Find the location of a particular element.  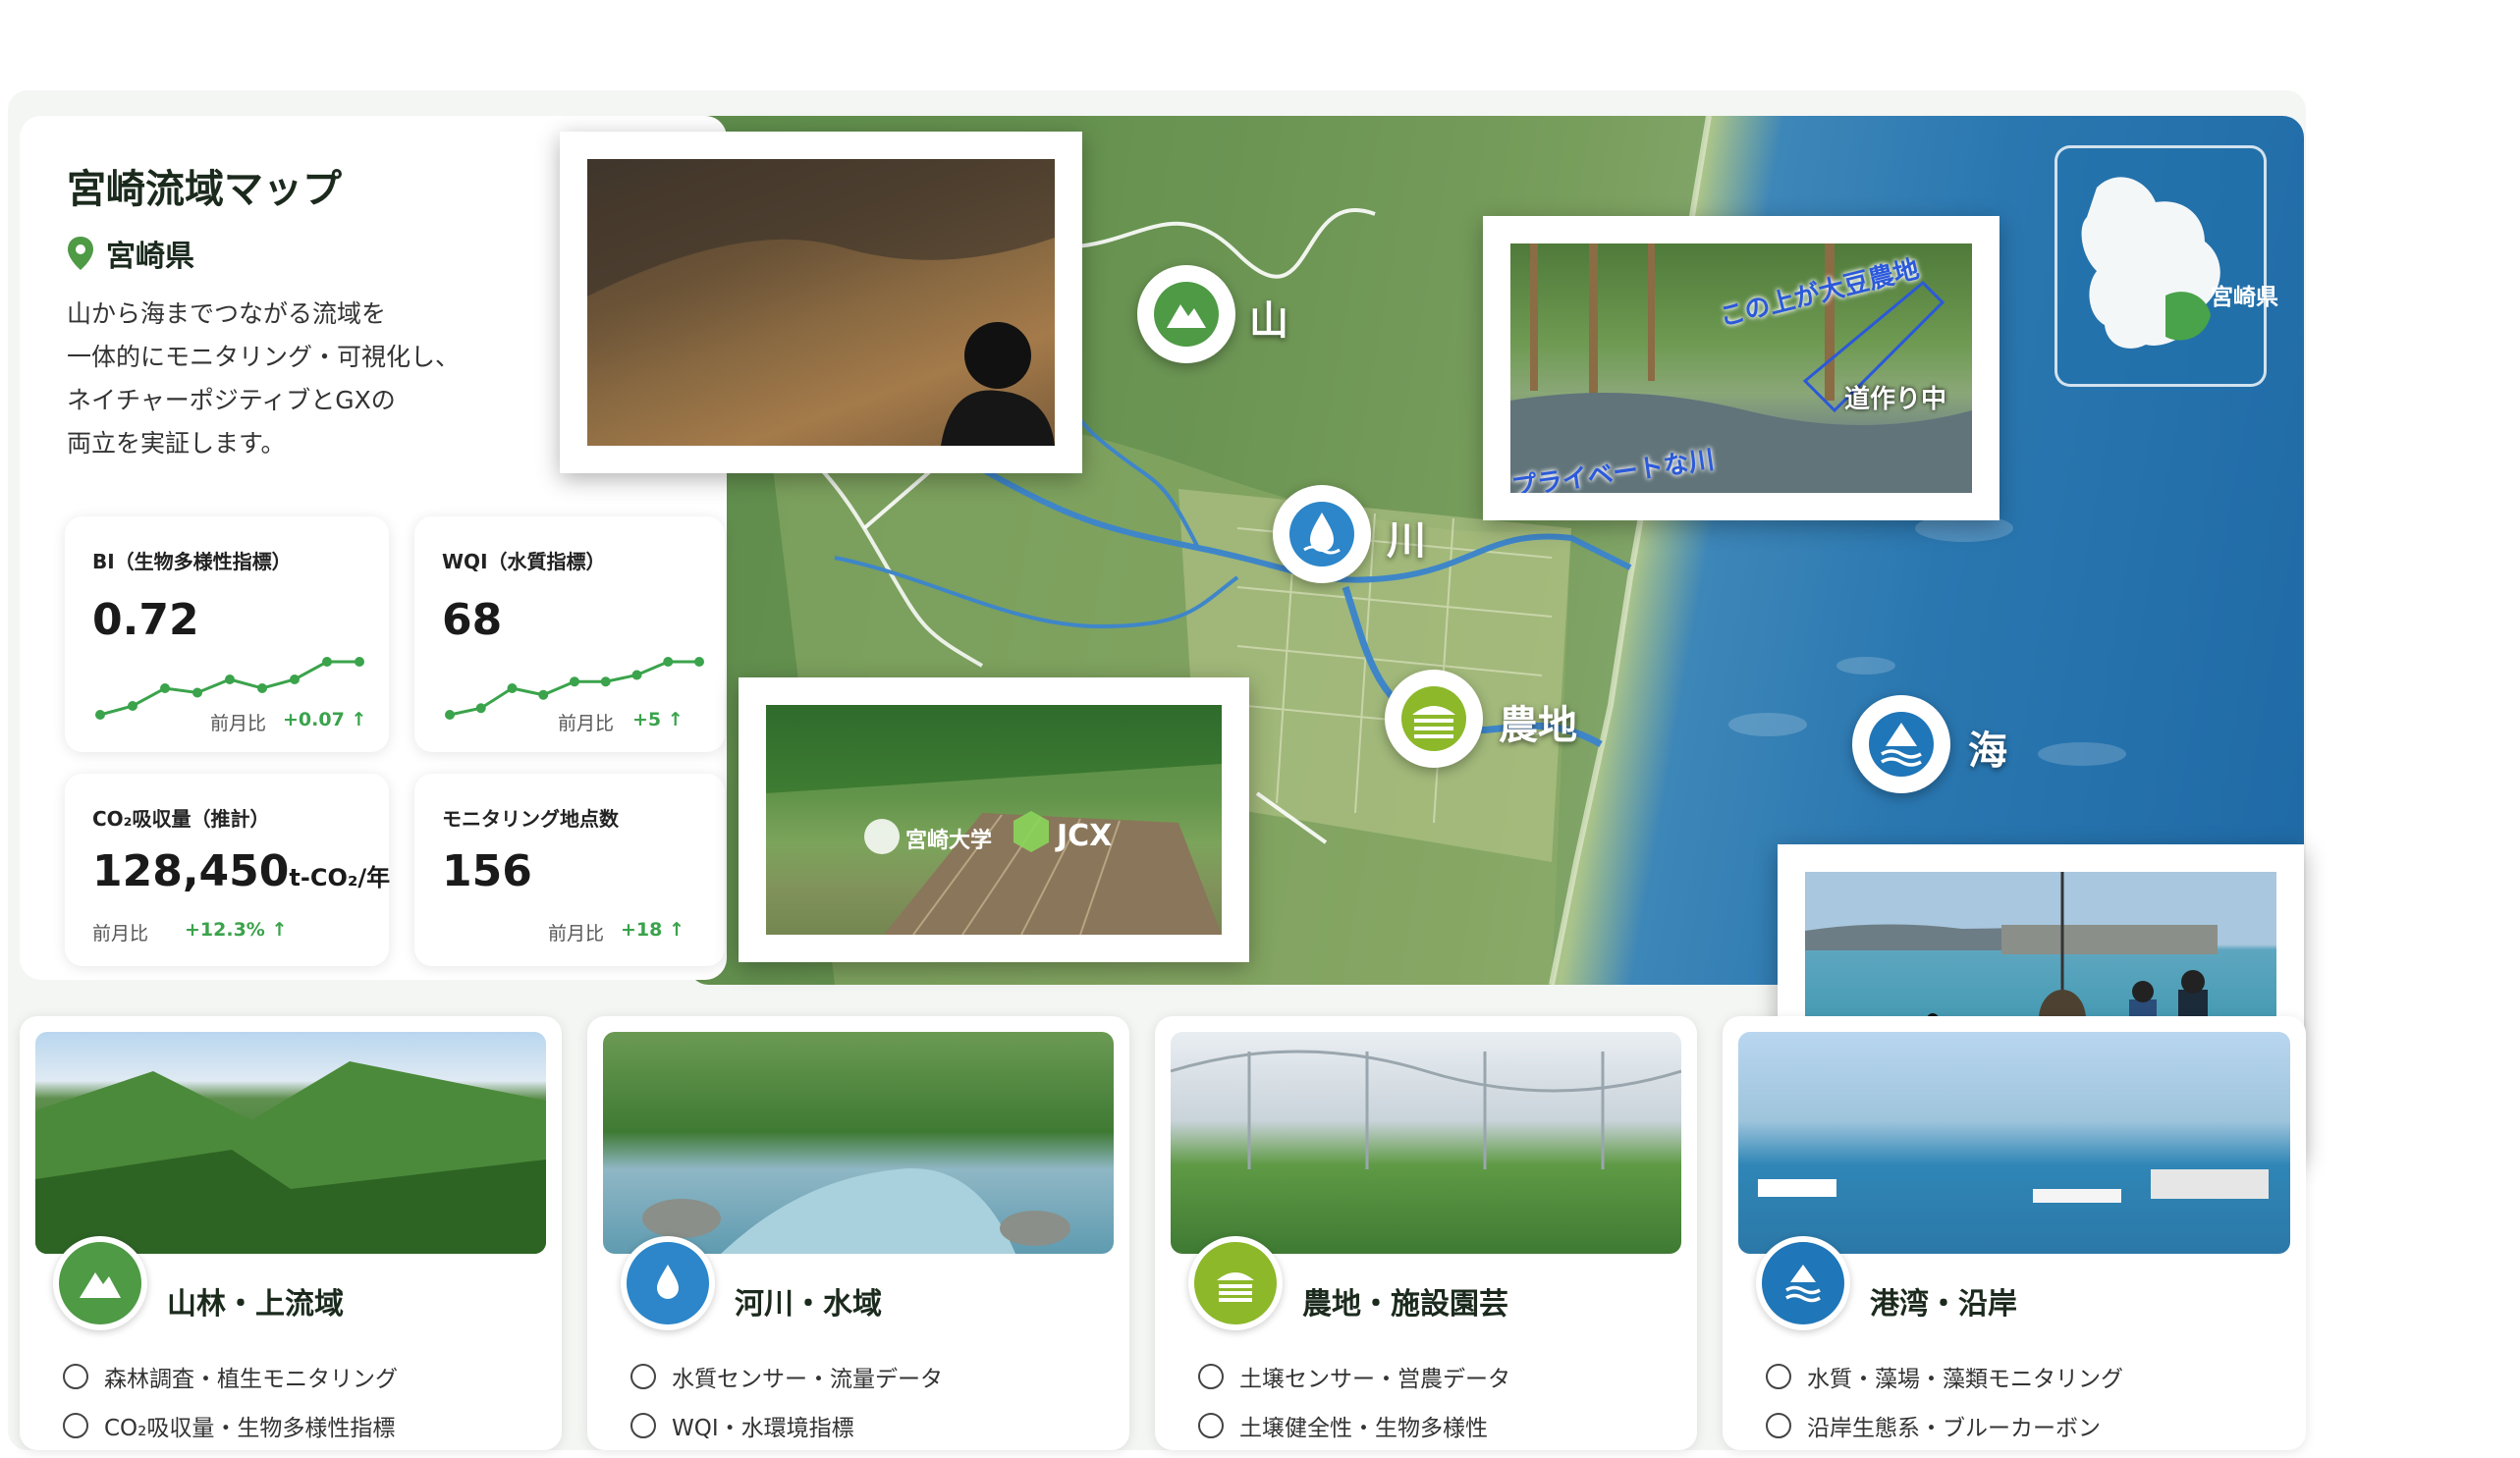

farm-marker is located at coordinates (1434, 719).